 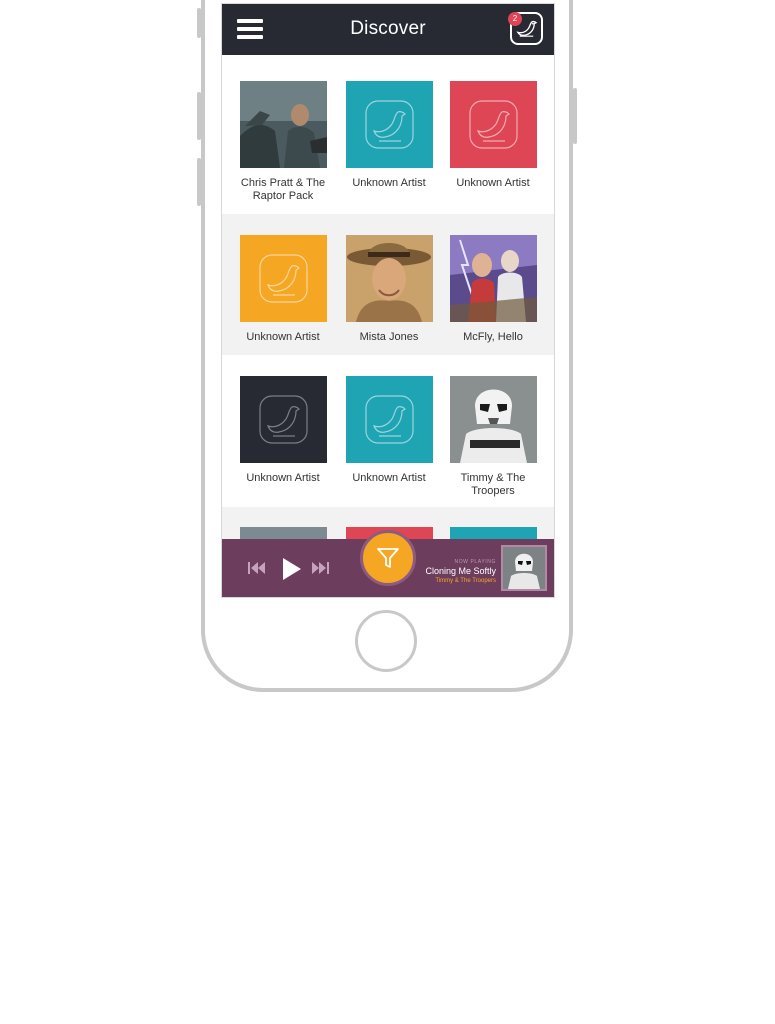 I want to click on next-track-icon, so click(x=320, y=568).